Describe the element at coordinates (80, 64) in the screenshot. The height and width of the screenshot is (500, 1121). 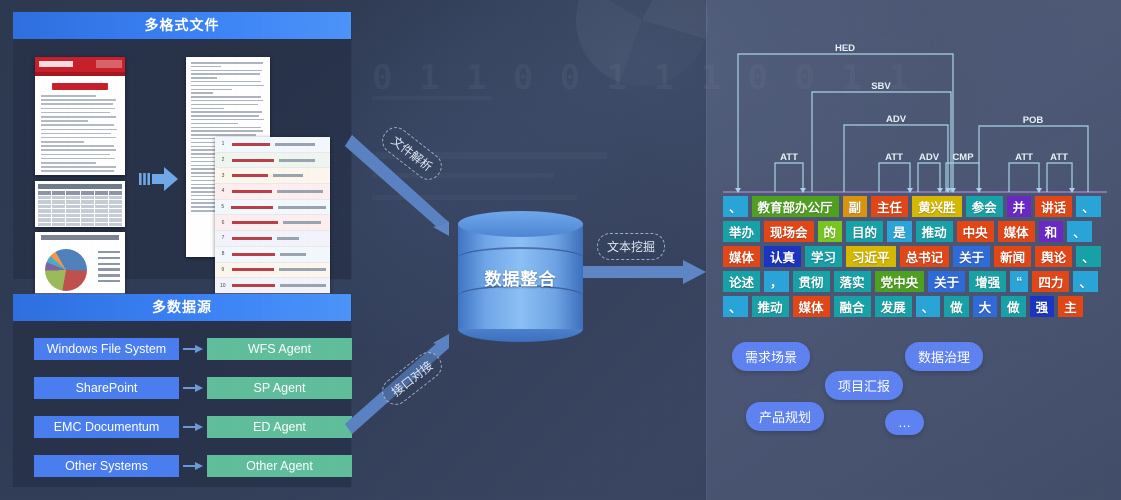
I see `report-masthead` at that location.